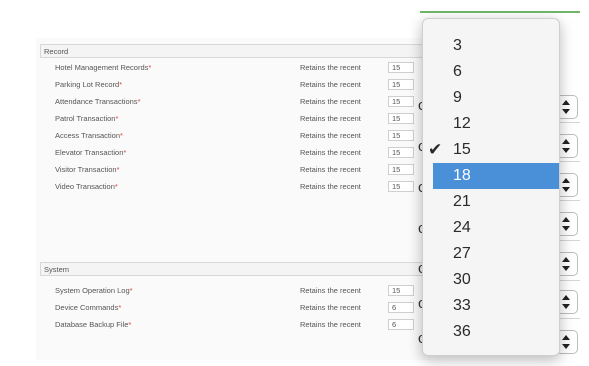  What do you see at coordinates (87, 169) in the screenshot?
I see `retention-item-name: Visitor Transaction*` at bounding box center [87, 169].